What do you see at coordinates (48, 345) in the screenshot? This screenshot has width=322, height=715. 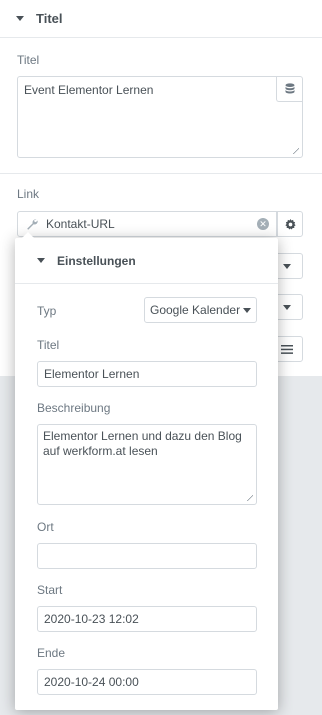 I see `titel-label: Titel` at bounding box center [48, 345].